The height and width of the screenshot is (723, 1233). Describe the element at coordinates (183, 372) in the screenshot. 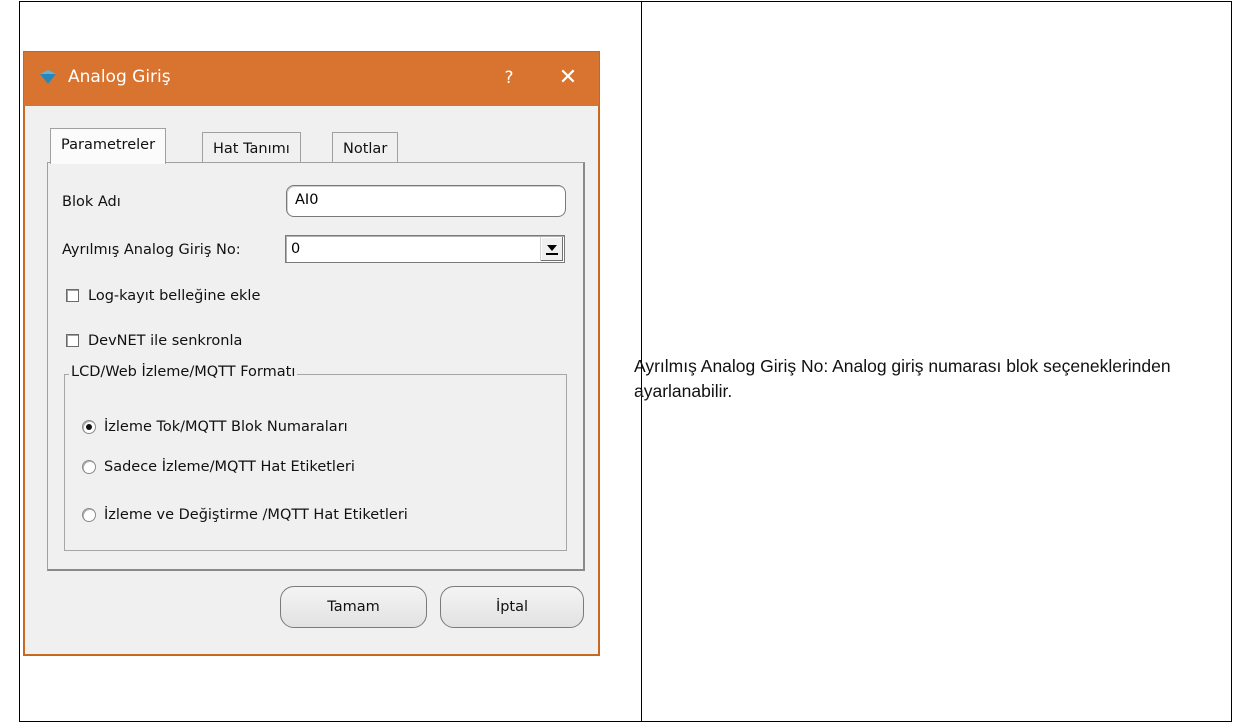

I see `format-group-title: LCD/Web İzleme/MQTT Formatı` at that location.